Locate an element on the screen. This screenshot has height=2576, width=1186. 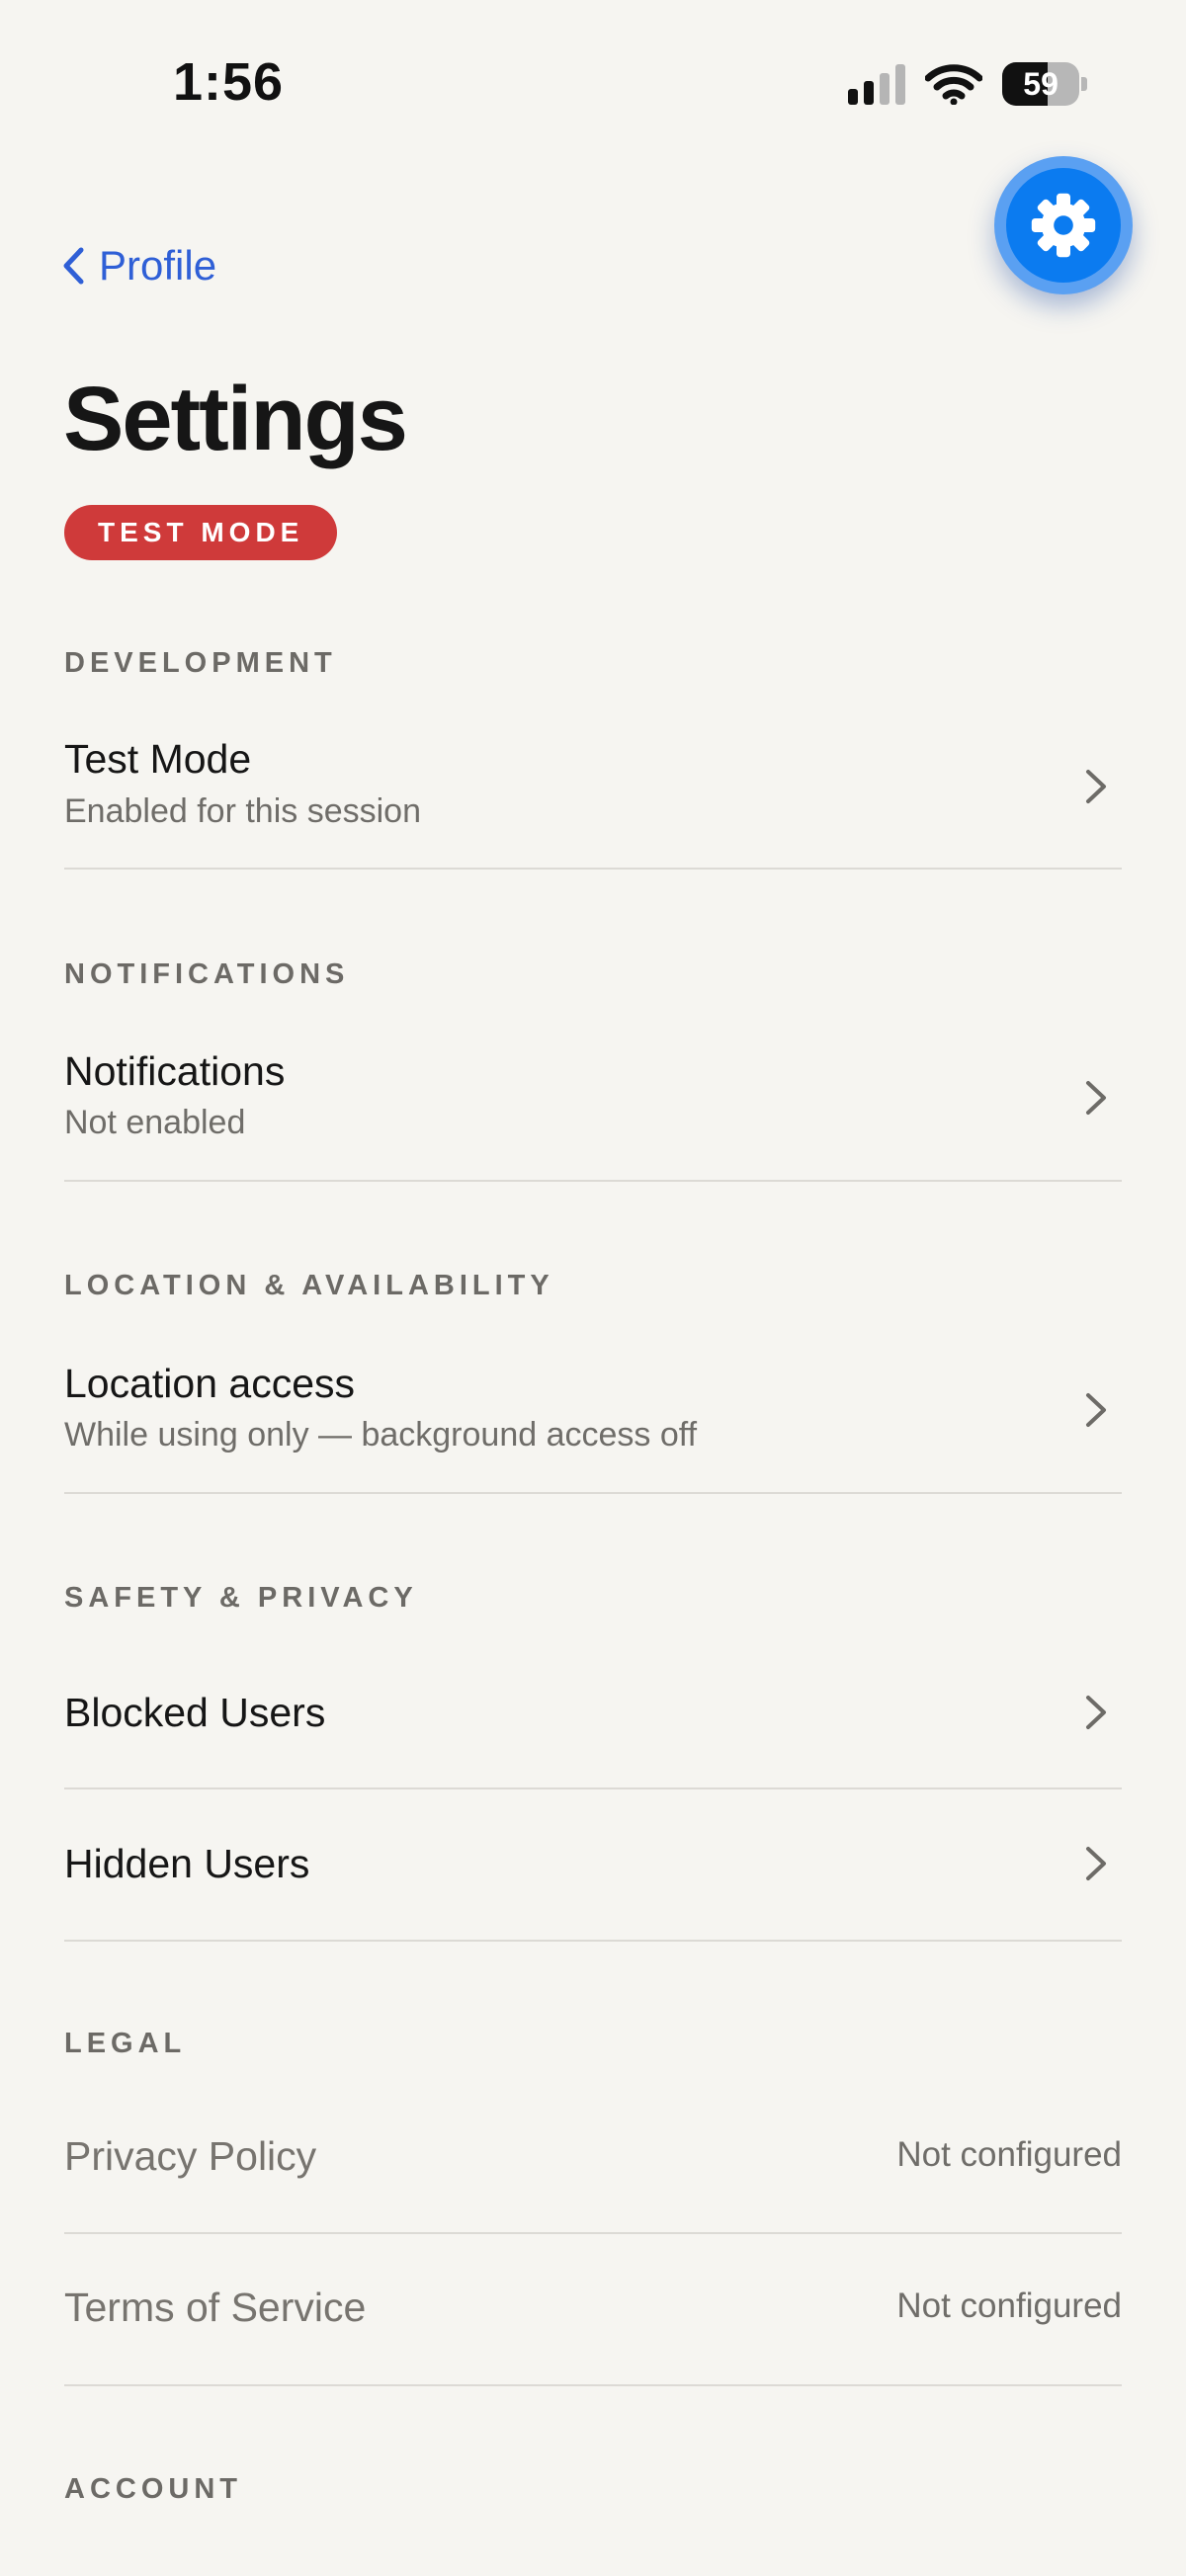
settings-fab-button is located at coordinates (1063, 225).